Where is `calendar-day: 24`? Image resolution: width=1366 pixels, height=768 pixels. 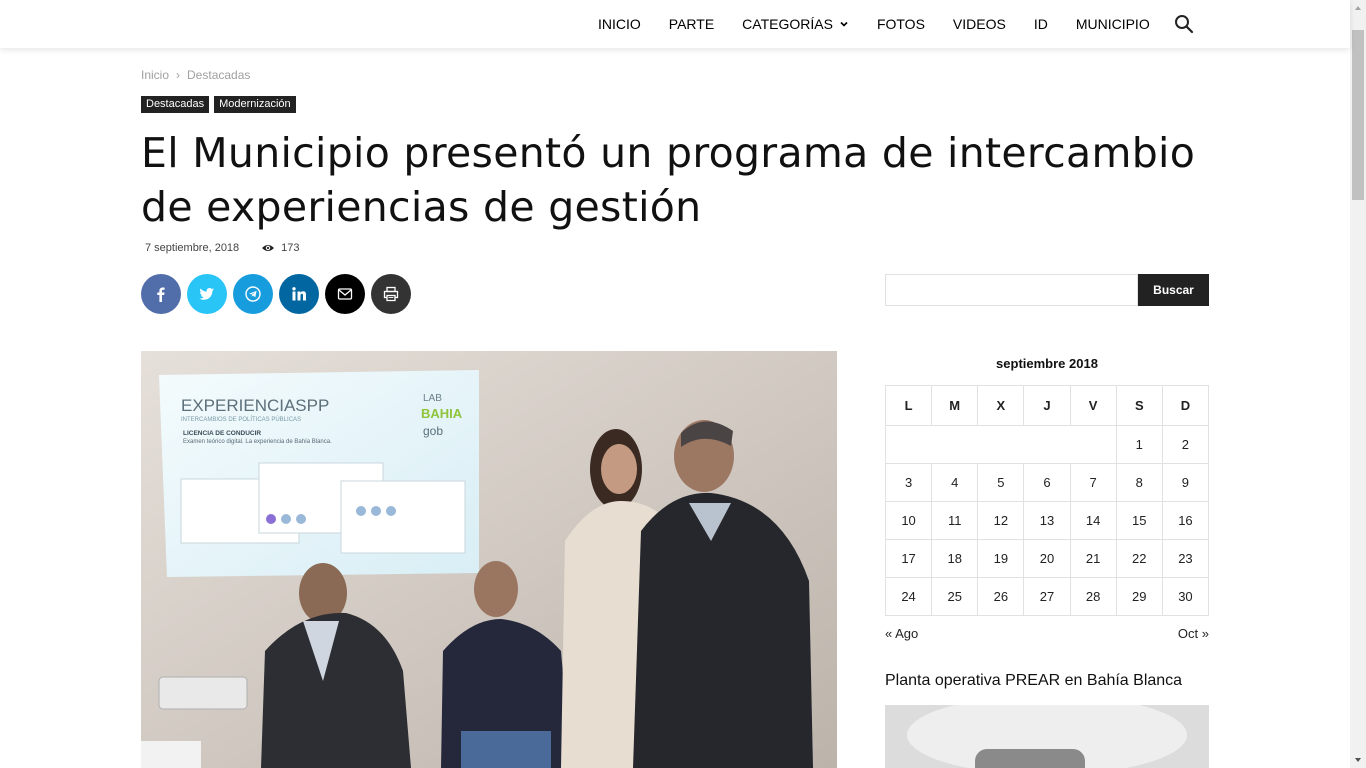 calendar-day: 24 is located at coordinates (908, 596).